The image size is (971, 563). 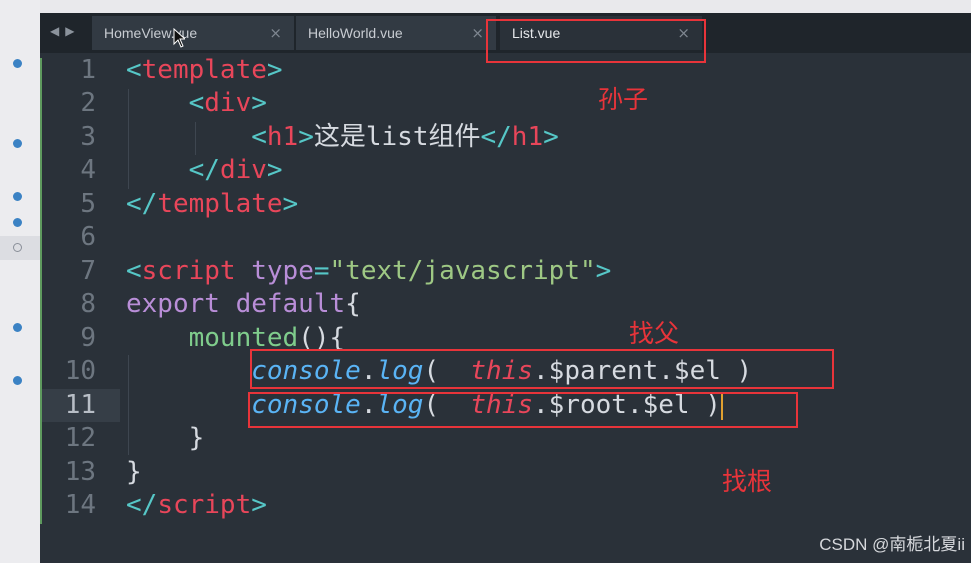 What do you see at coordinates (505, 505) in the screenshot?
I see `code-line: 14 </script>` at bounding box center [505, 505].